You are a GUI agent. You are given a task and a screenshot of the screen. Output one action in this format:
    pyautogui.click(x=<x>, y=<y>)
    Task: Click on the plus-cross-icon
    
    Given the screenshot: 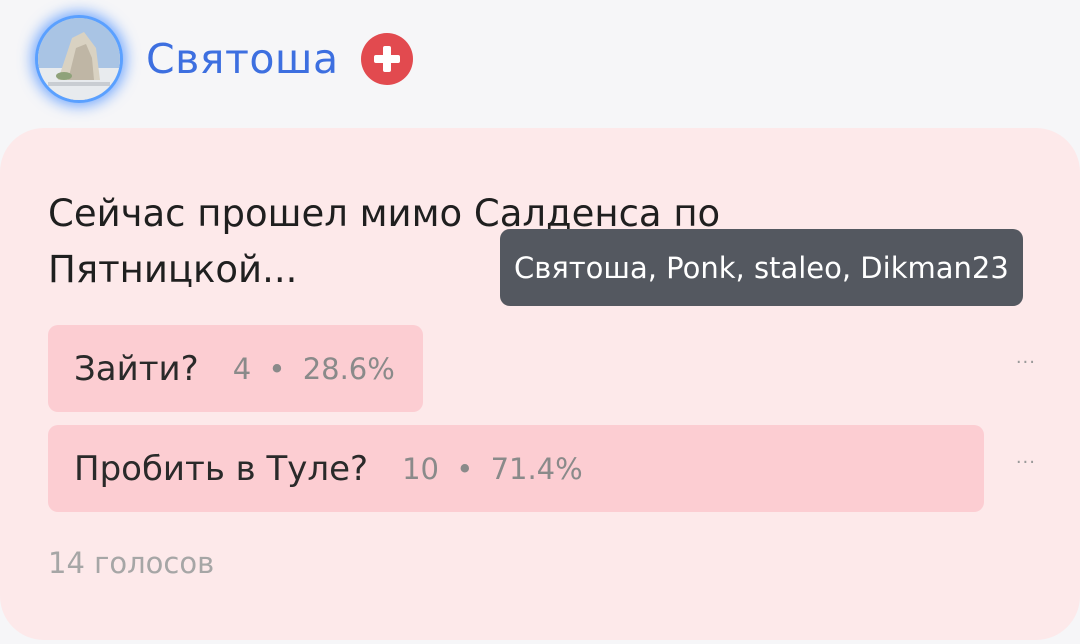 What is the action you would take?
    pyautogui.click(x=386, y=59)
    